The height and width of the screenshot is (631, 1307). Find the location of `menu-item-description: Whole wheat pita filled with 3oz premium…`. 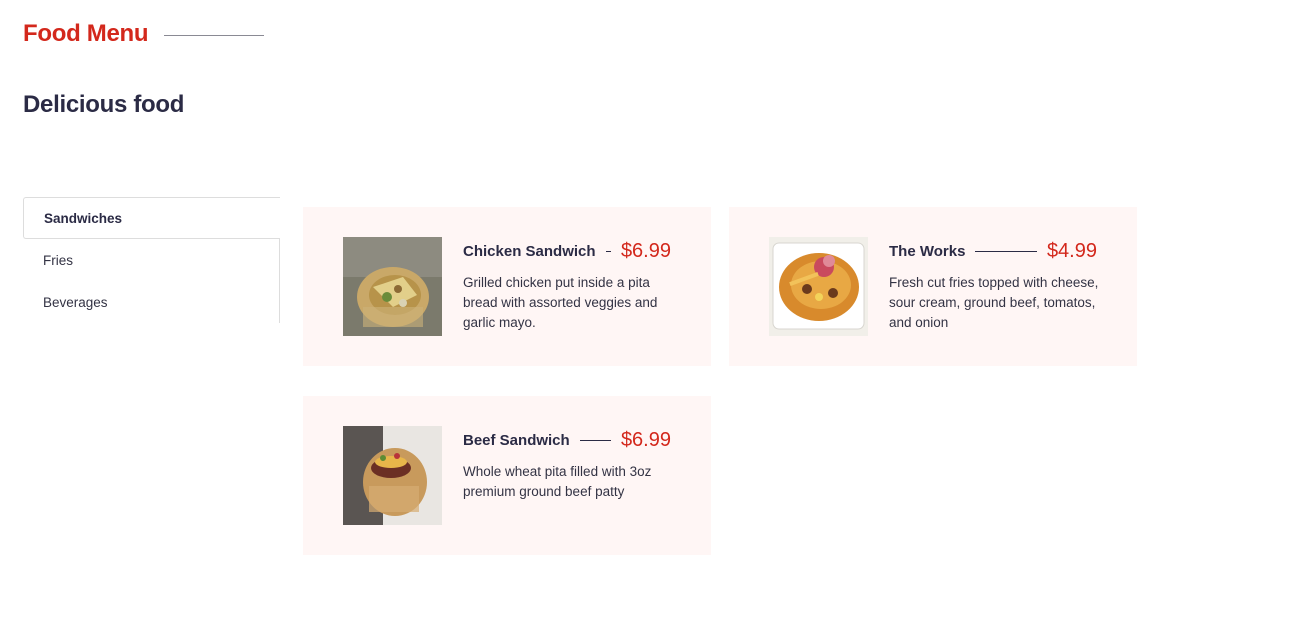

menu-item-description: Whole wheat pita filled with 3oz premium… is located at coordinates (557, 481).